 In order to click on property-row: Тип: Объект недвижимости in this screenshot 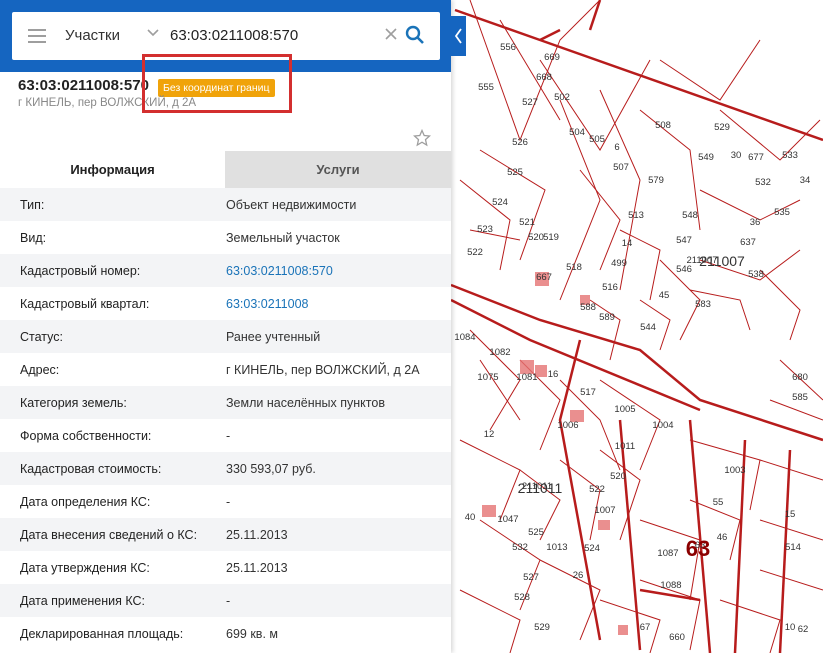, I will do `click(225, 204)`.